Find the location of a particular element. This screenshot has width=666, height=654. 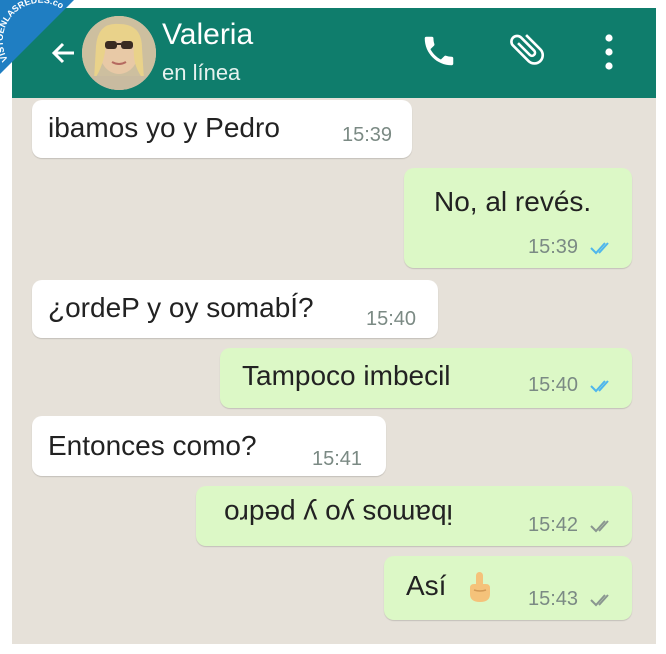

phone-icon is located at coordinates (439, 51).